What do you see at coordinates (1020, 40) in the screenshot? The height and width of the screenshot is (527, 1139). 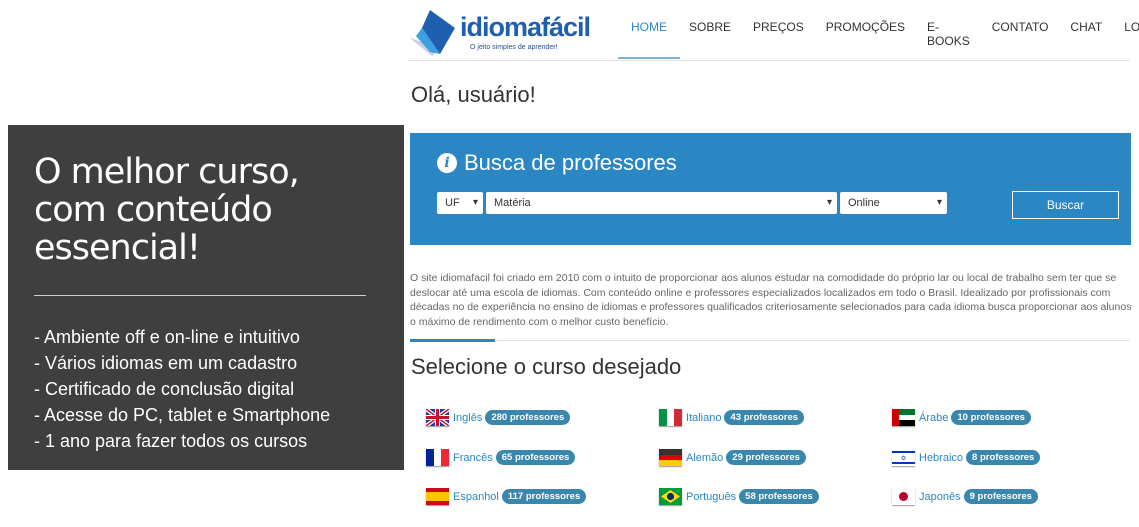 I see `nav-contato: CONTATO` at bounding box center [1020, 40].